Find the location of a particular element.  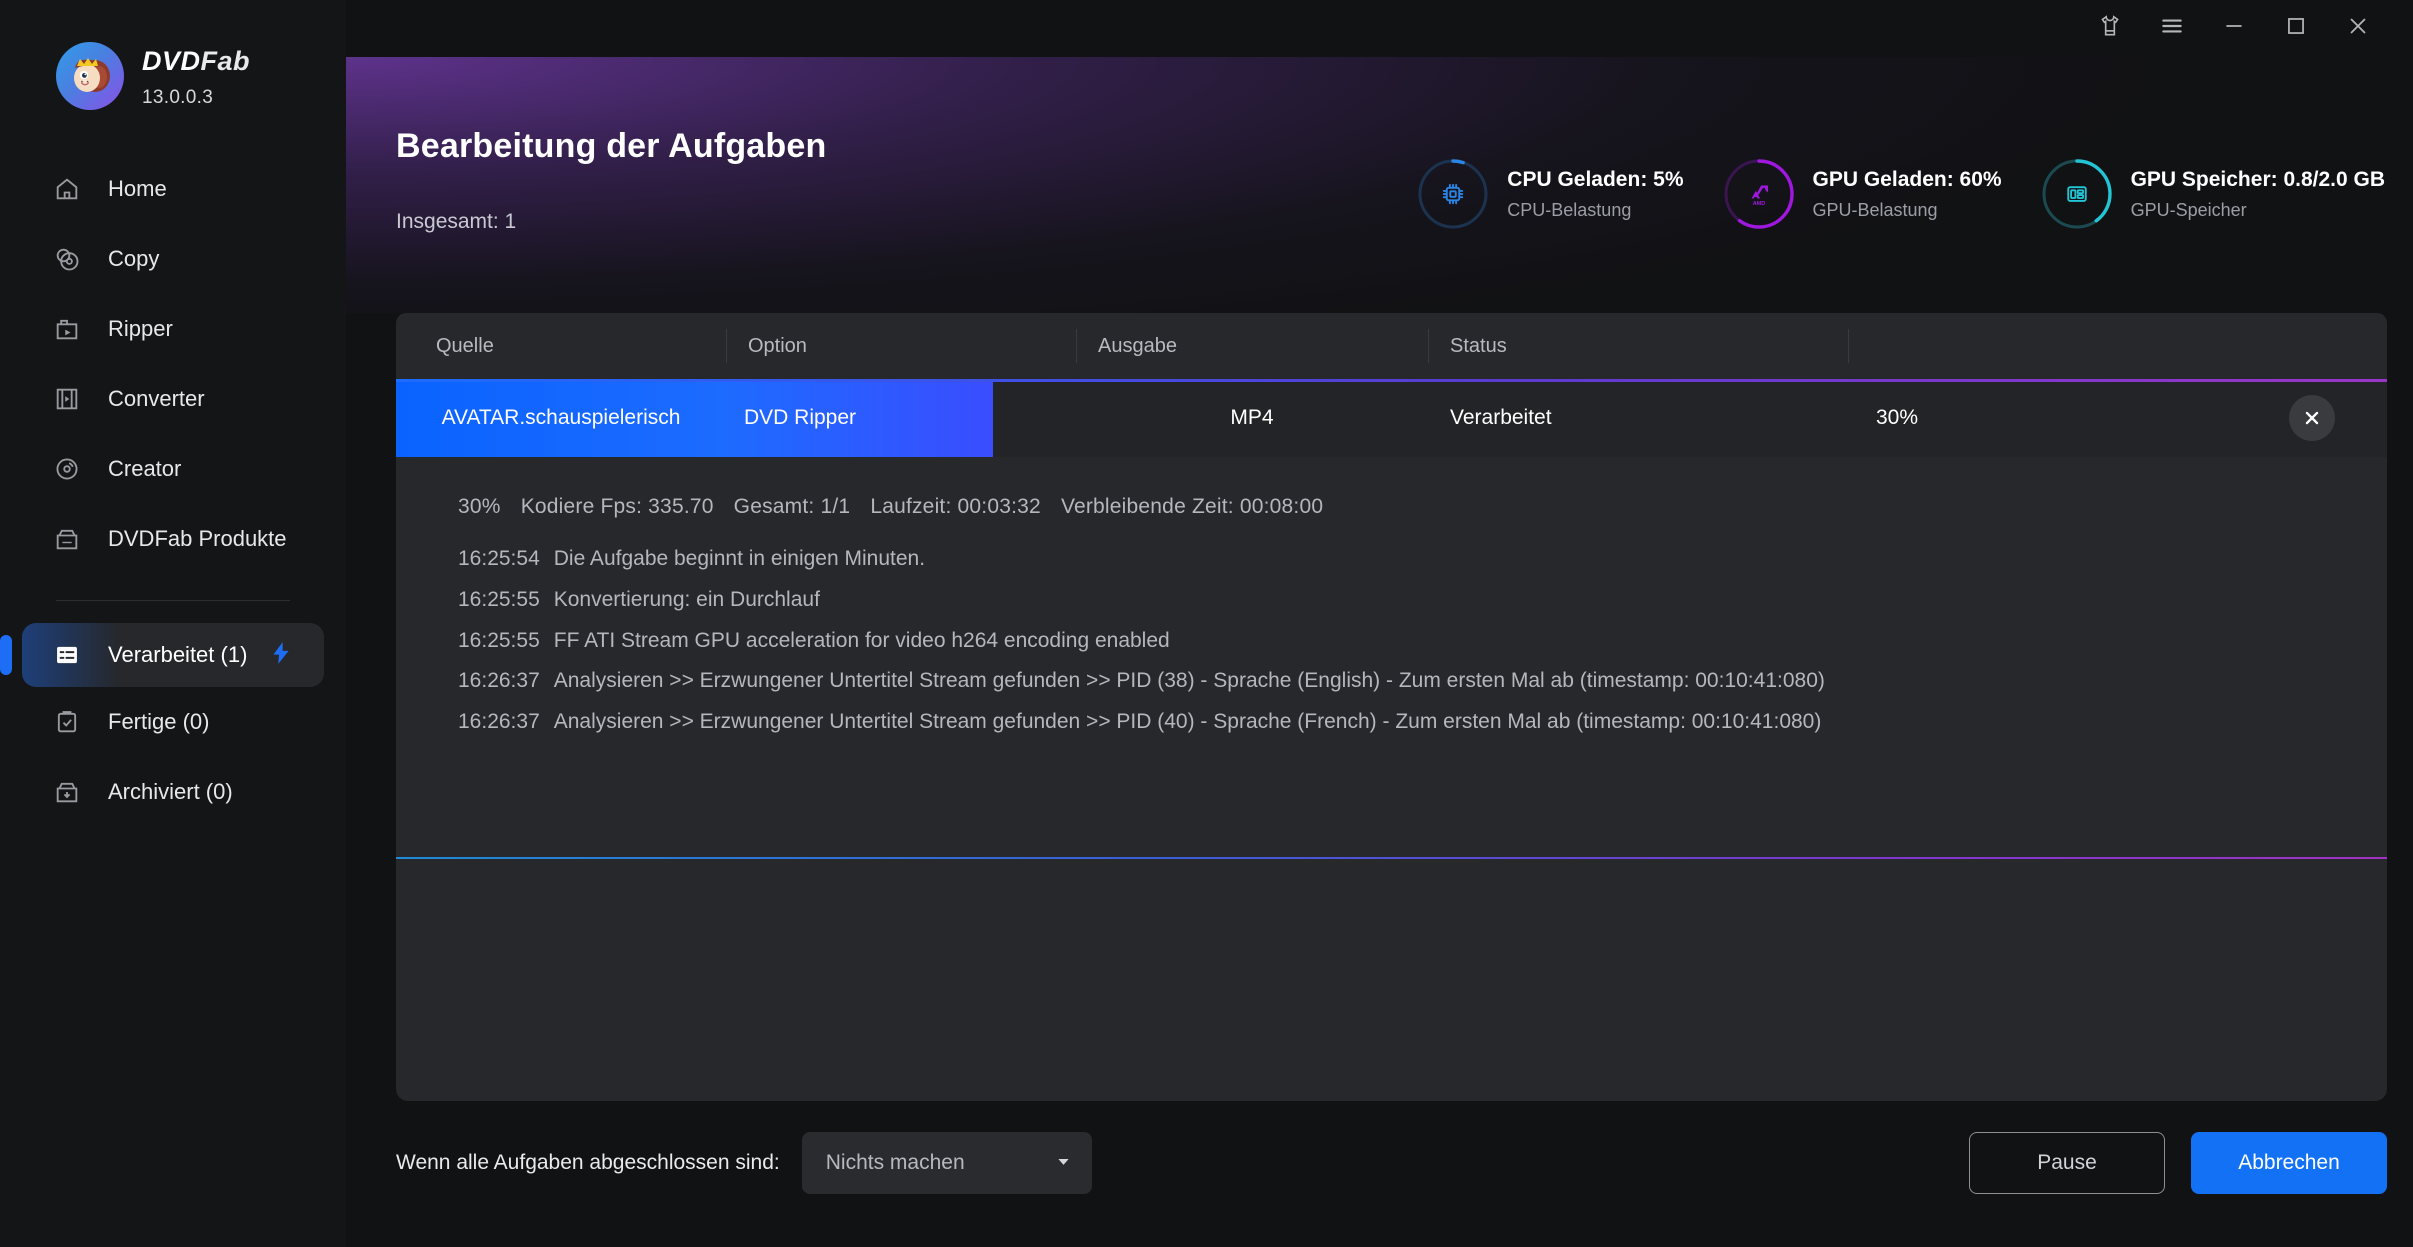

column-label: Option is located at coordinates (777, 345).